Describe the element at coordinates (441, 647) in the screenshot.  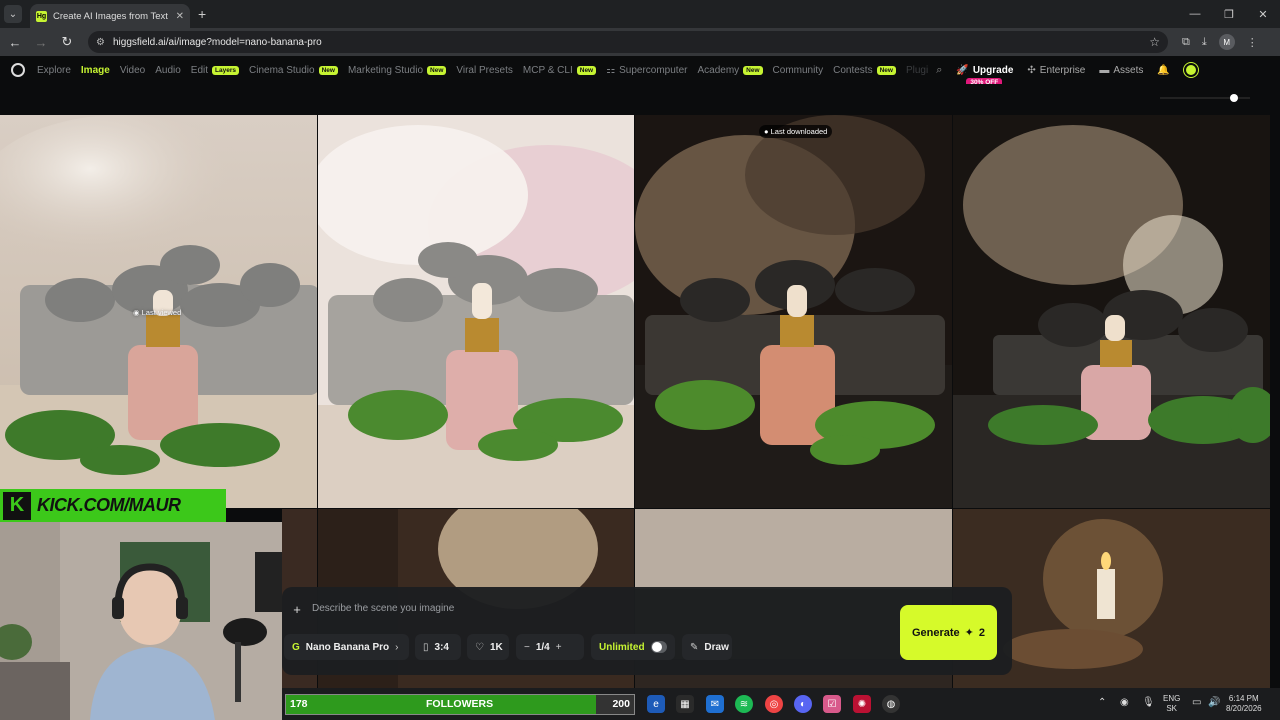
I see `aspect-label: 3:4` at that location.